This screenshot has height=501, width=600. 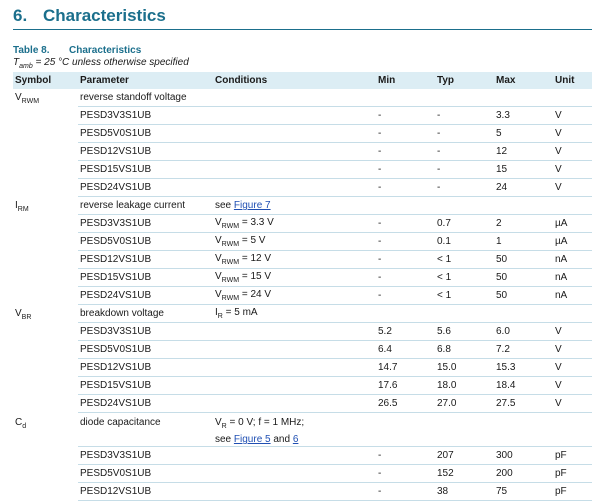 I want to click on max-cell: 12, so click(x=523, y=151).